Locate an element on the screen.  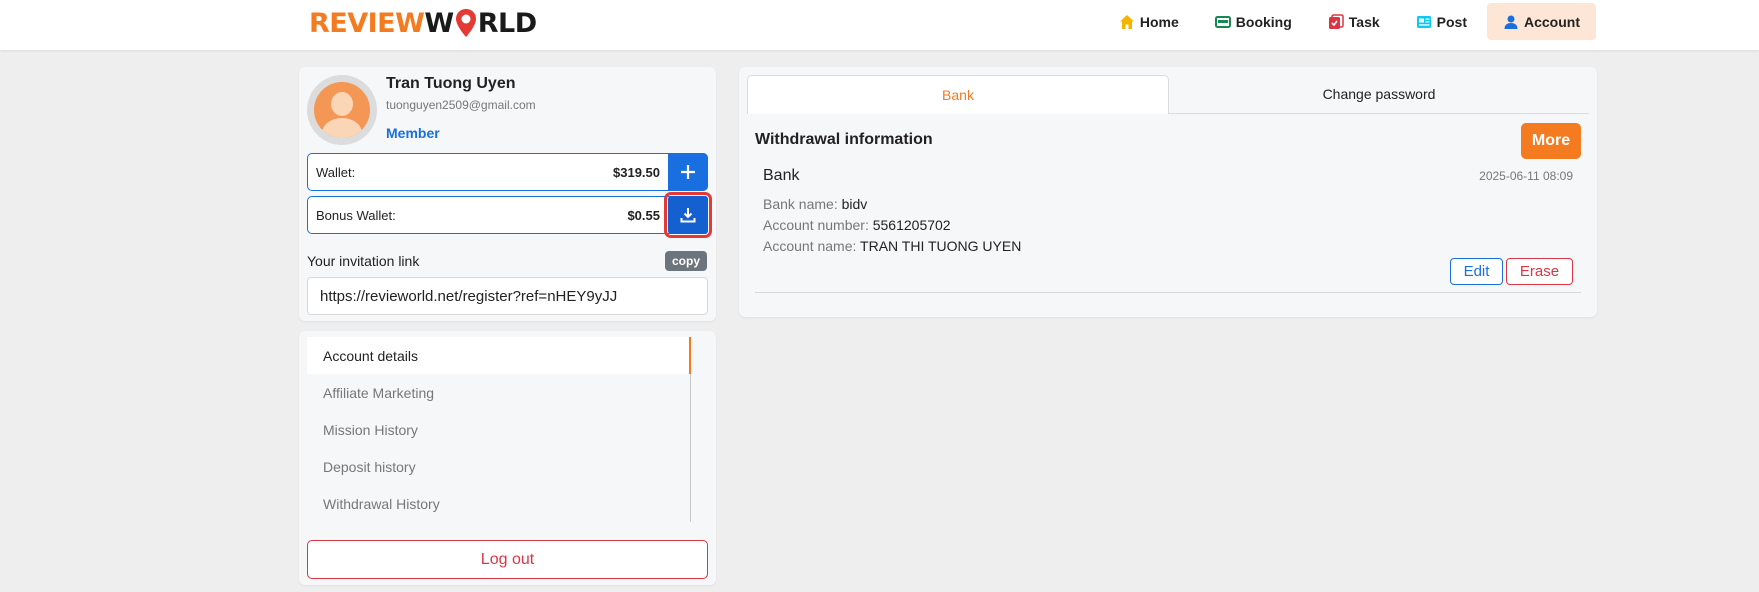
nav-account-label: Account is located at coordinates (1552, 21).